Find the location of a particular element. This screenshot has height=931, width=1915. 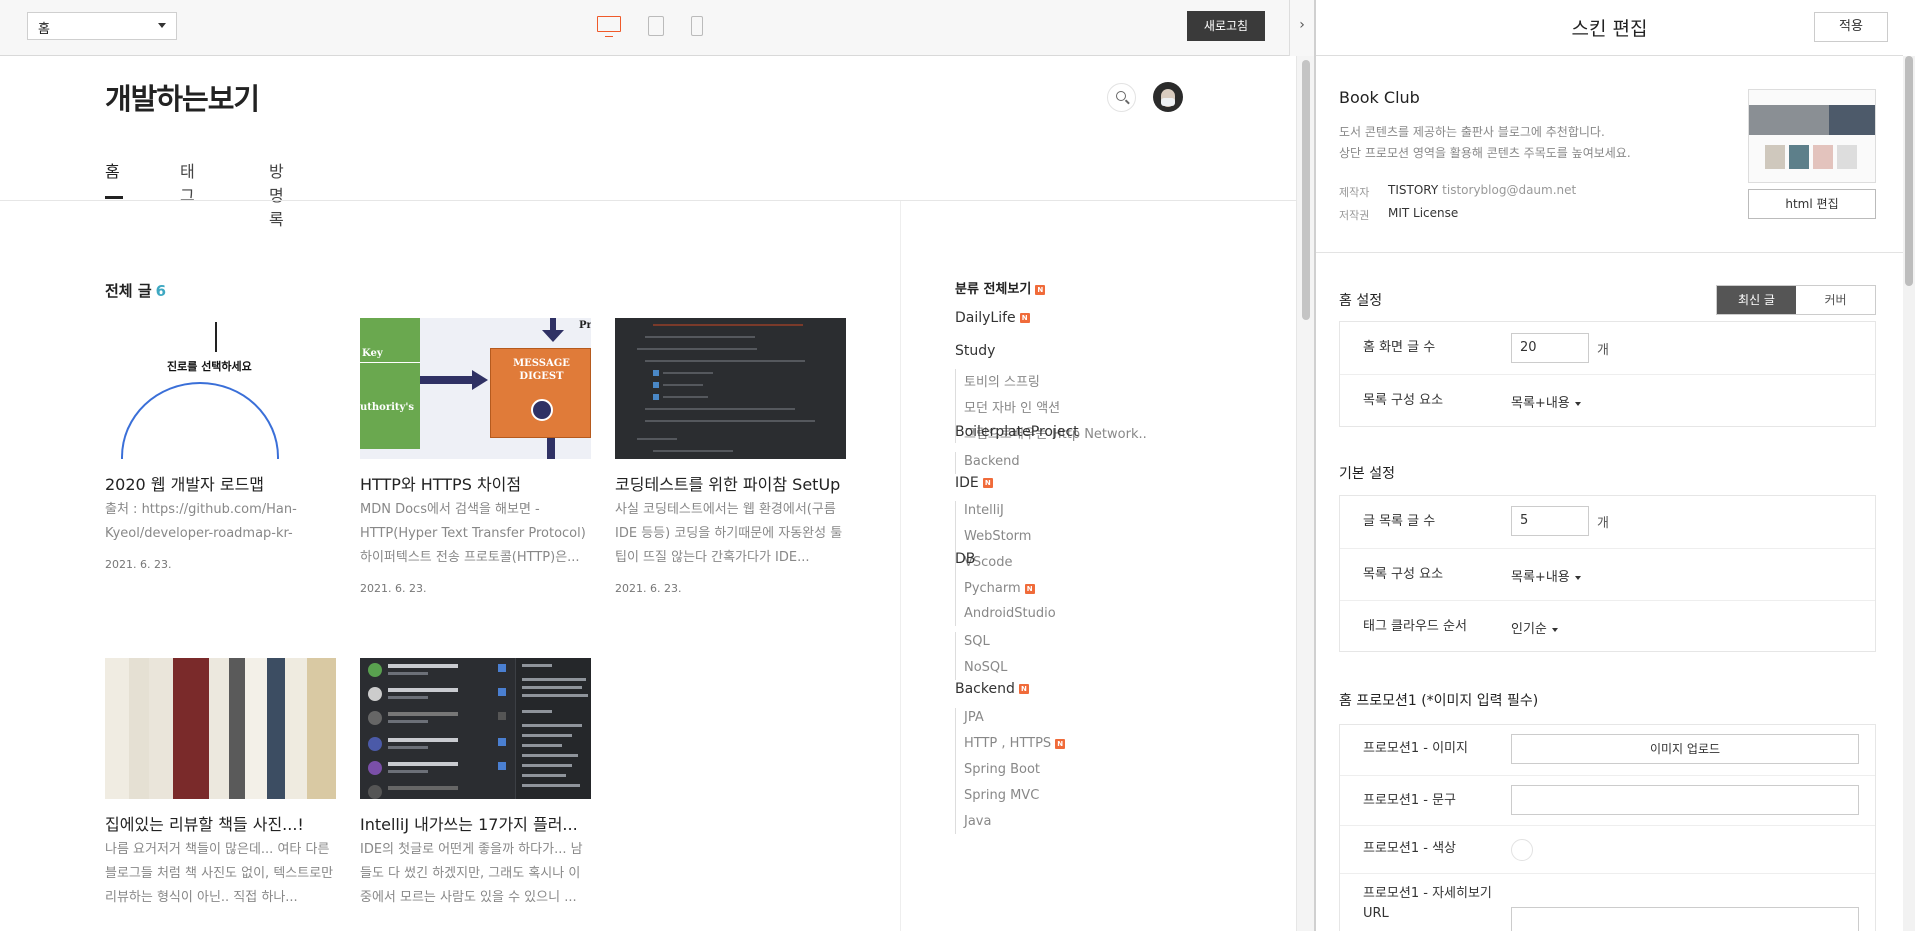

subcategory-item: Backend is located at coordinates (992, 461).